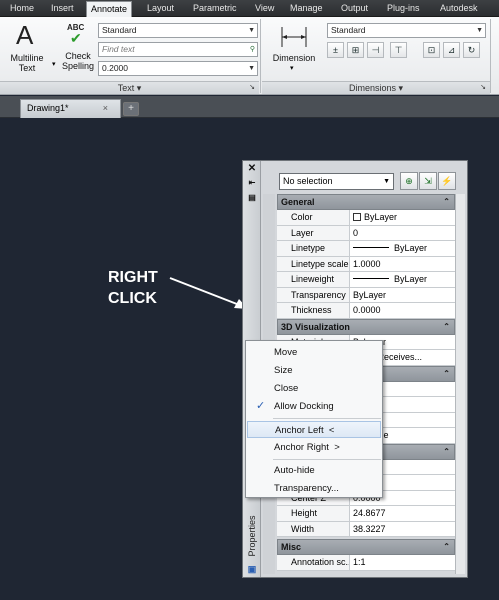  I want to click on multiline-text-button: A Multiline Text, so click(27, 49).